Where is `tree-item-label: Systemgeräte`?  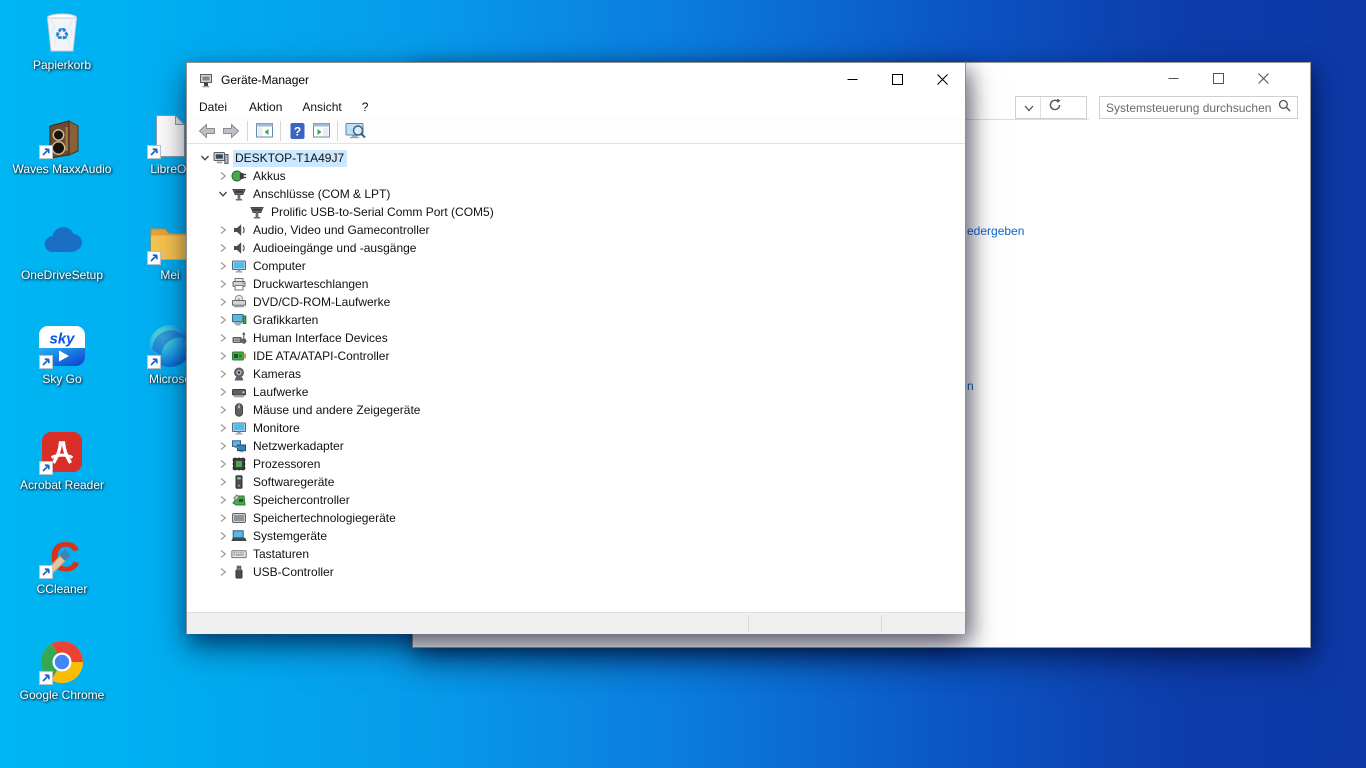 tree-item-label: Systemgeräte is located at coordinates (290, 536).